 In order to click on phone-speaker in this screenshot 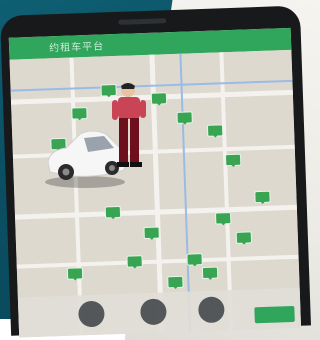, I will do `click(142, 21)`.